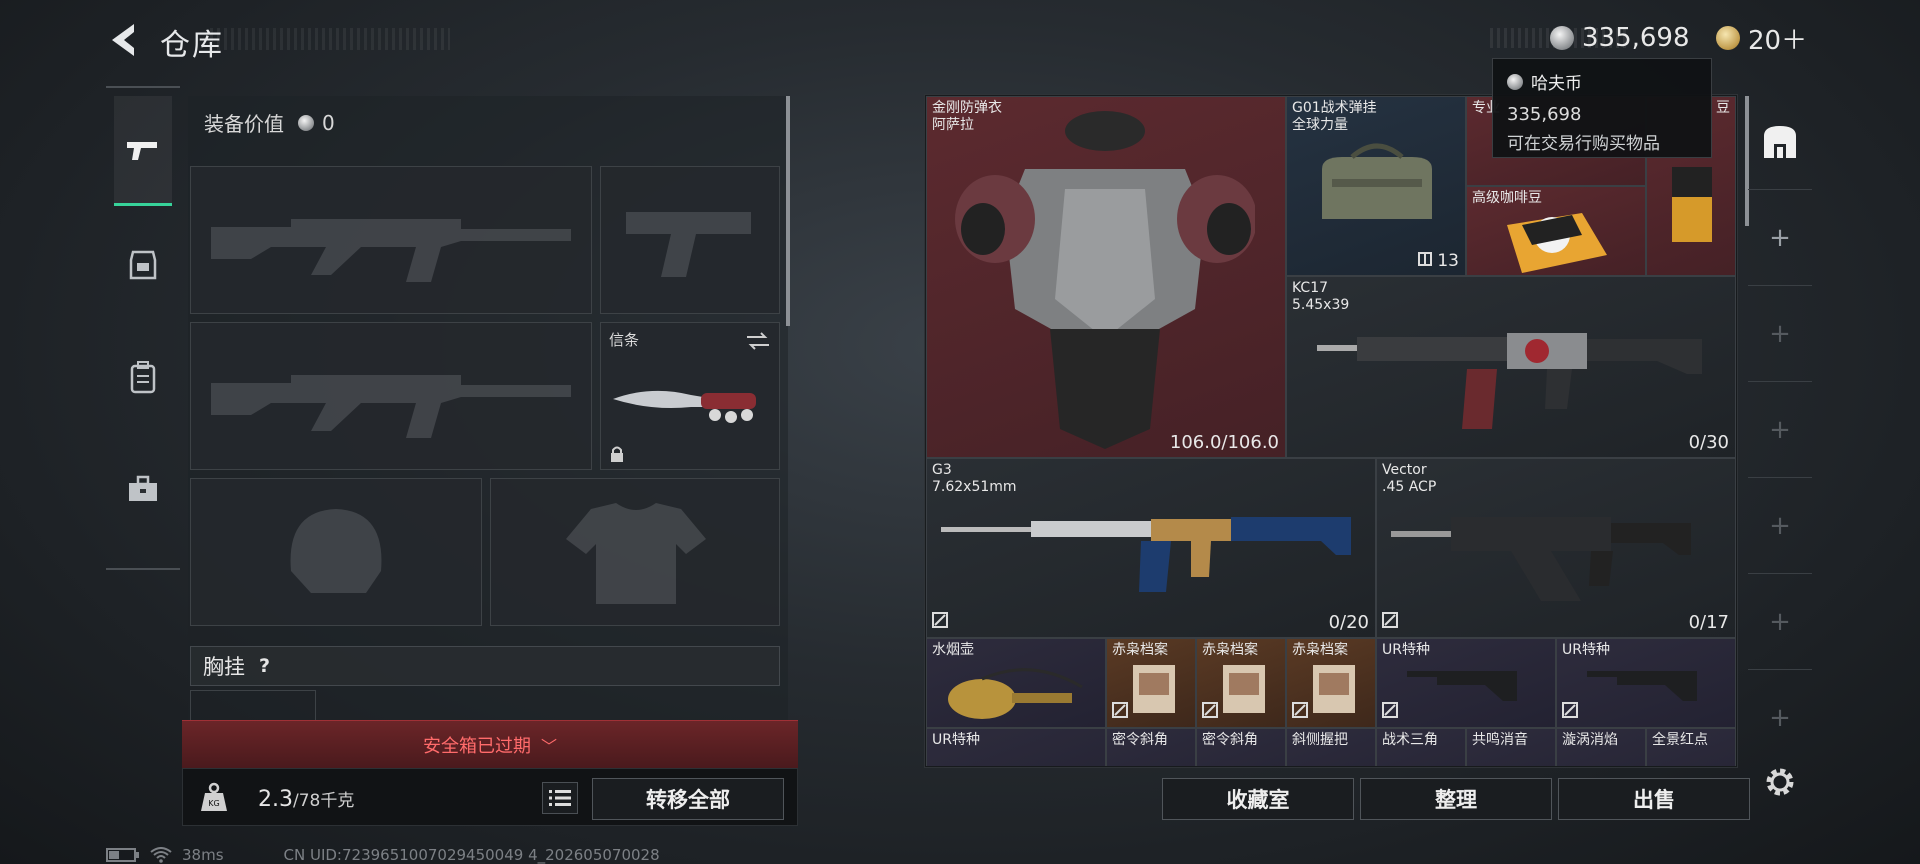 This screenshot has height=864, width=1920. What do you see at coordinates (1636, 38) in the screenshot?
I see `currency-amount: 335,698` at bounding box center [1636, 38].